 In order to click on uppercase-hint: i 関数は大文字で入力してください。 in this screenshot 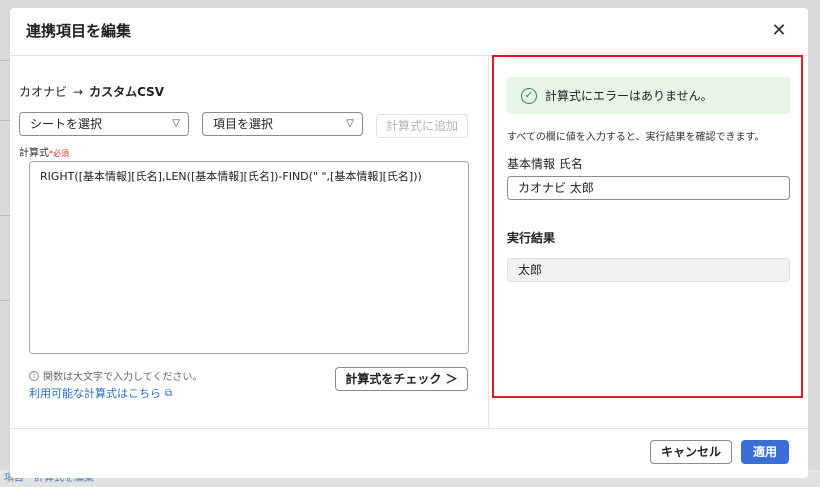, I will do `click(115, 375)`.